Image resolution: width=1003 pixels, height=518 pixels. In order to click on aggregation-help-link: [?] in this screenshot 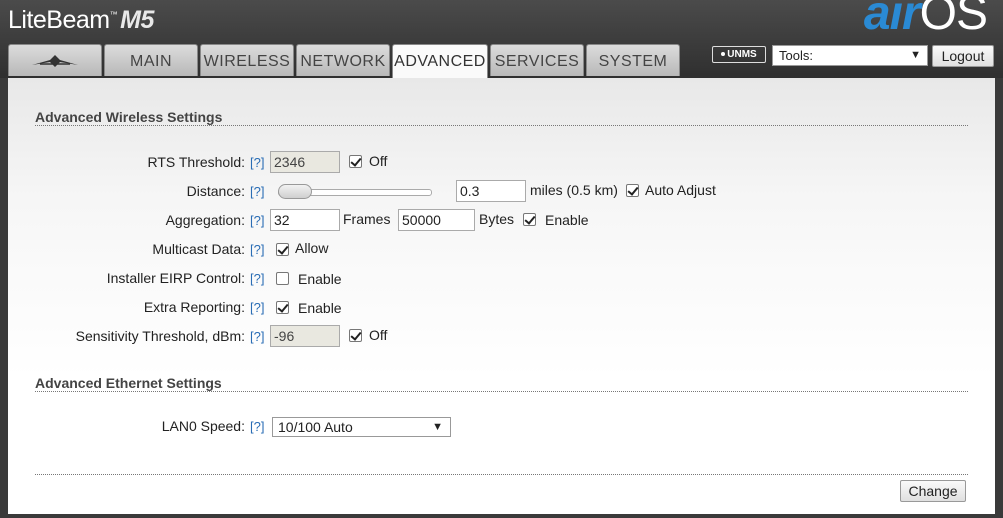, I will do `click(257, 220)`.